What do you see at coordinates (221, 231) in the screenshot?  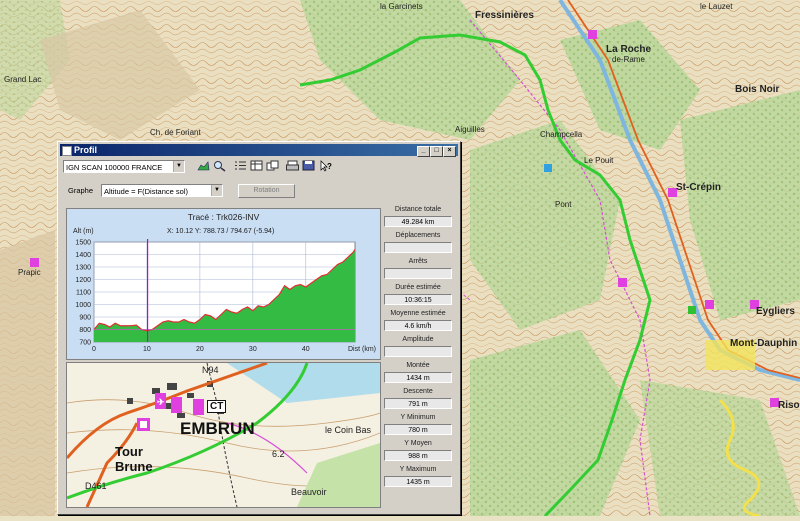 I see `cursor-readout: X: 10.12 Y: 788.73 / 794.67 (-5.94)` at bounding box center [221, 231].